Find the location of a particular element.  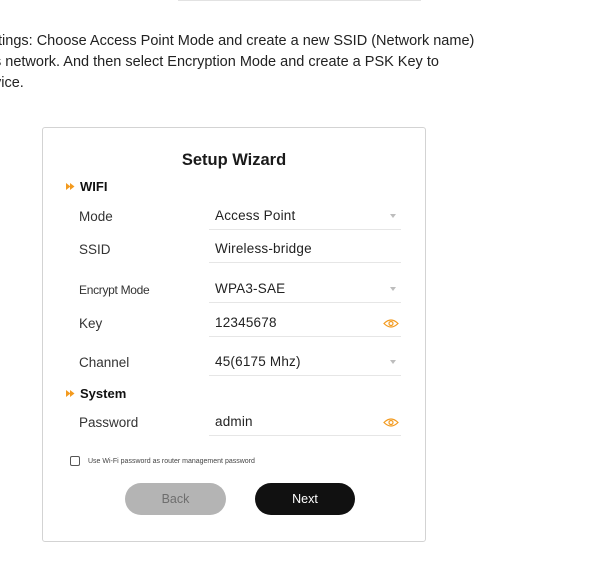

ssid-row: SSID Wireless-bridge is located at coordinates (240, 248).